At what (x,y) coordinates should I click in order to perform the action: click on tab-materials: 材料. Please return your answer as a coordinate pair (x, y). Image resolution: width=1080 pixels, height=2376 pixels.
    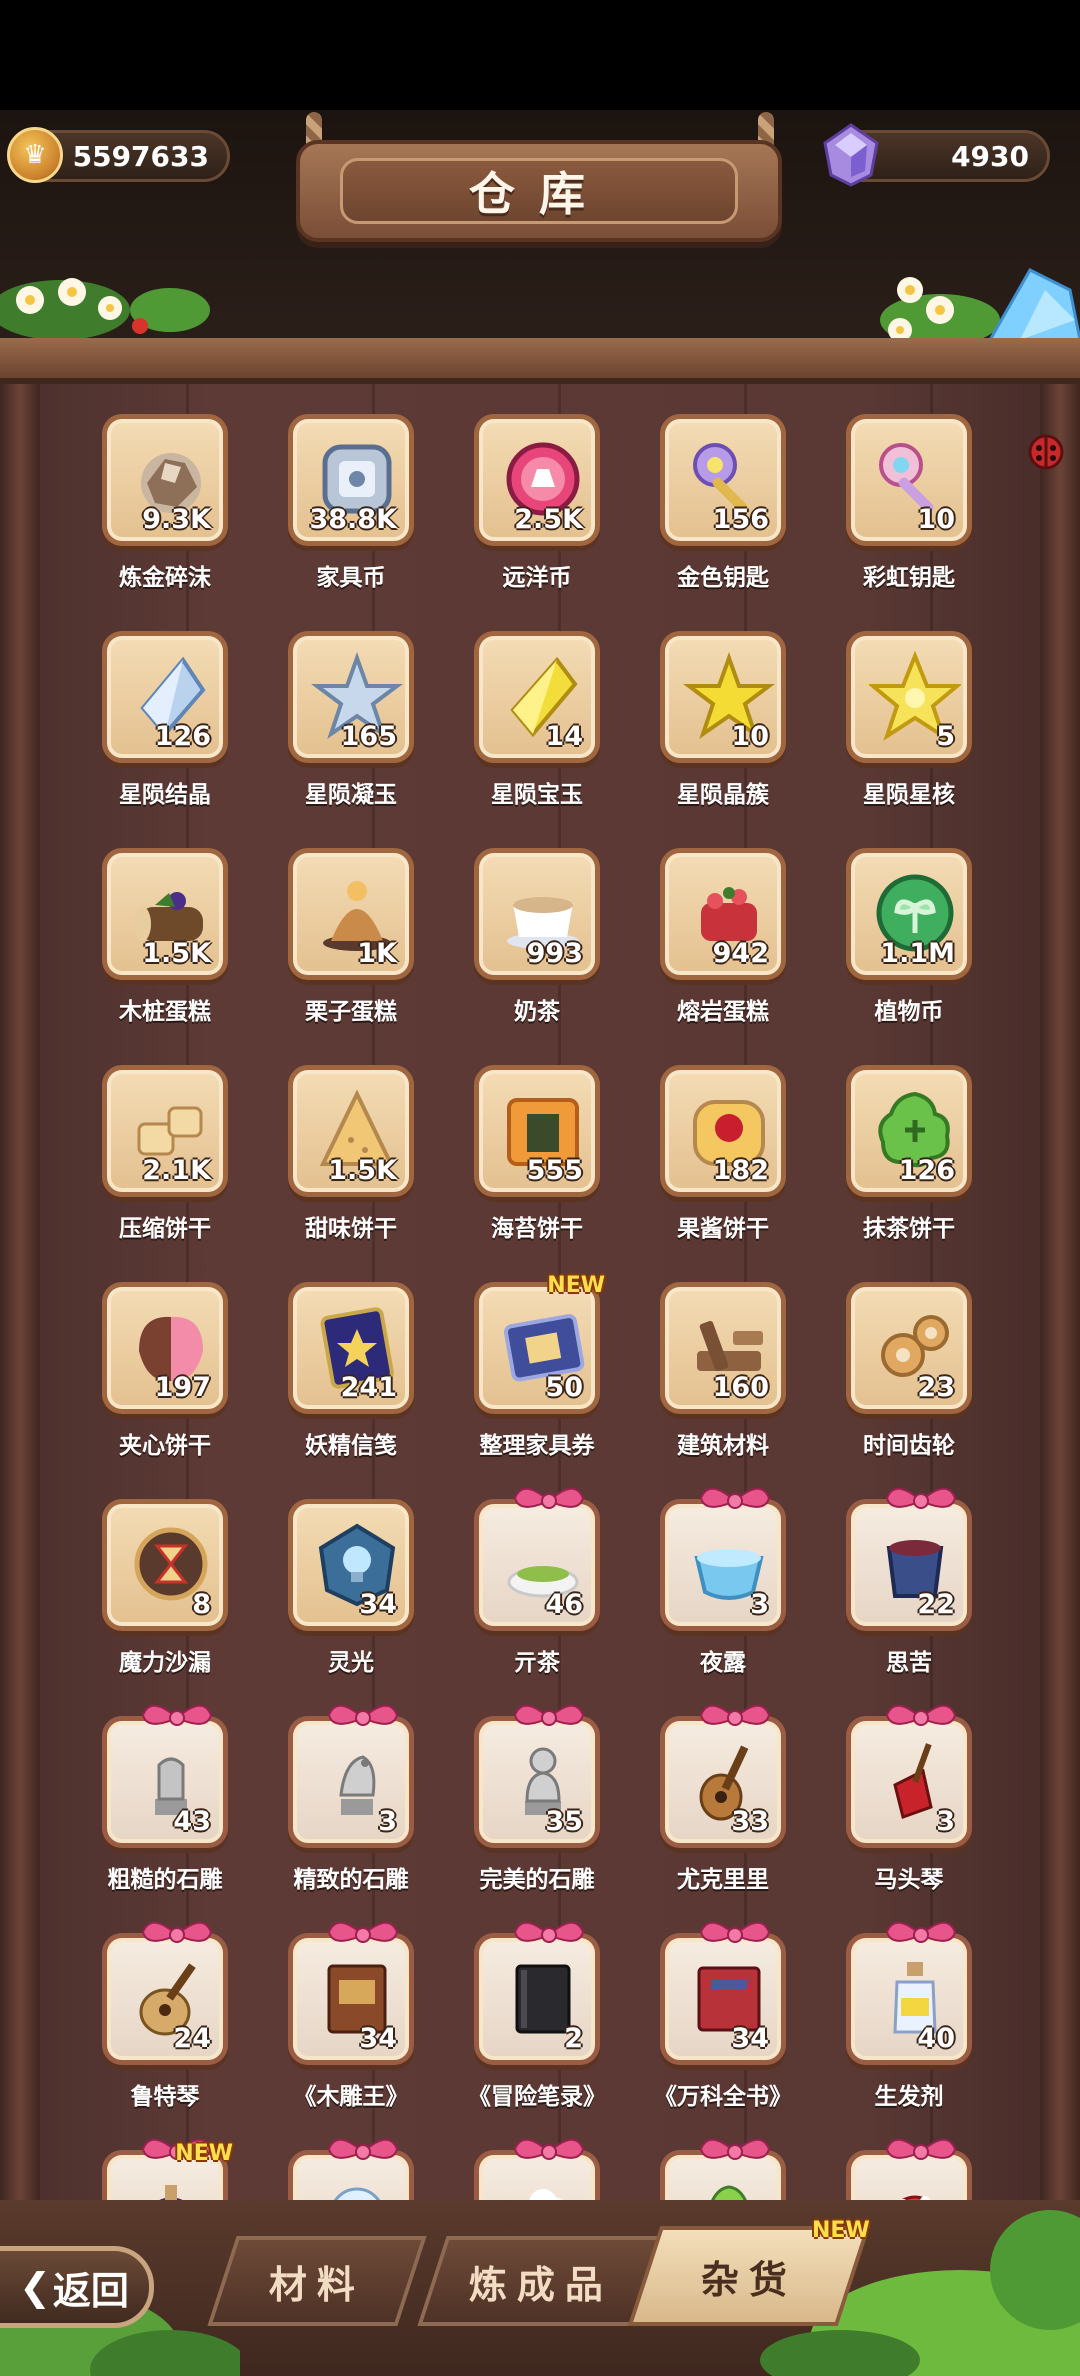
    Looking at the image, I should click on (317, 2281).